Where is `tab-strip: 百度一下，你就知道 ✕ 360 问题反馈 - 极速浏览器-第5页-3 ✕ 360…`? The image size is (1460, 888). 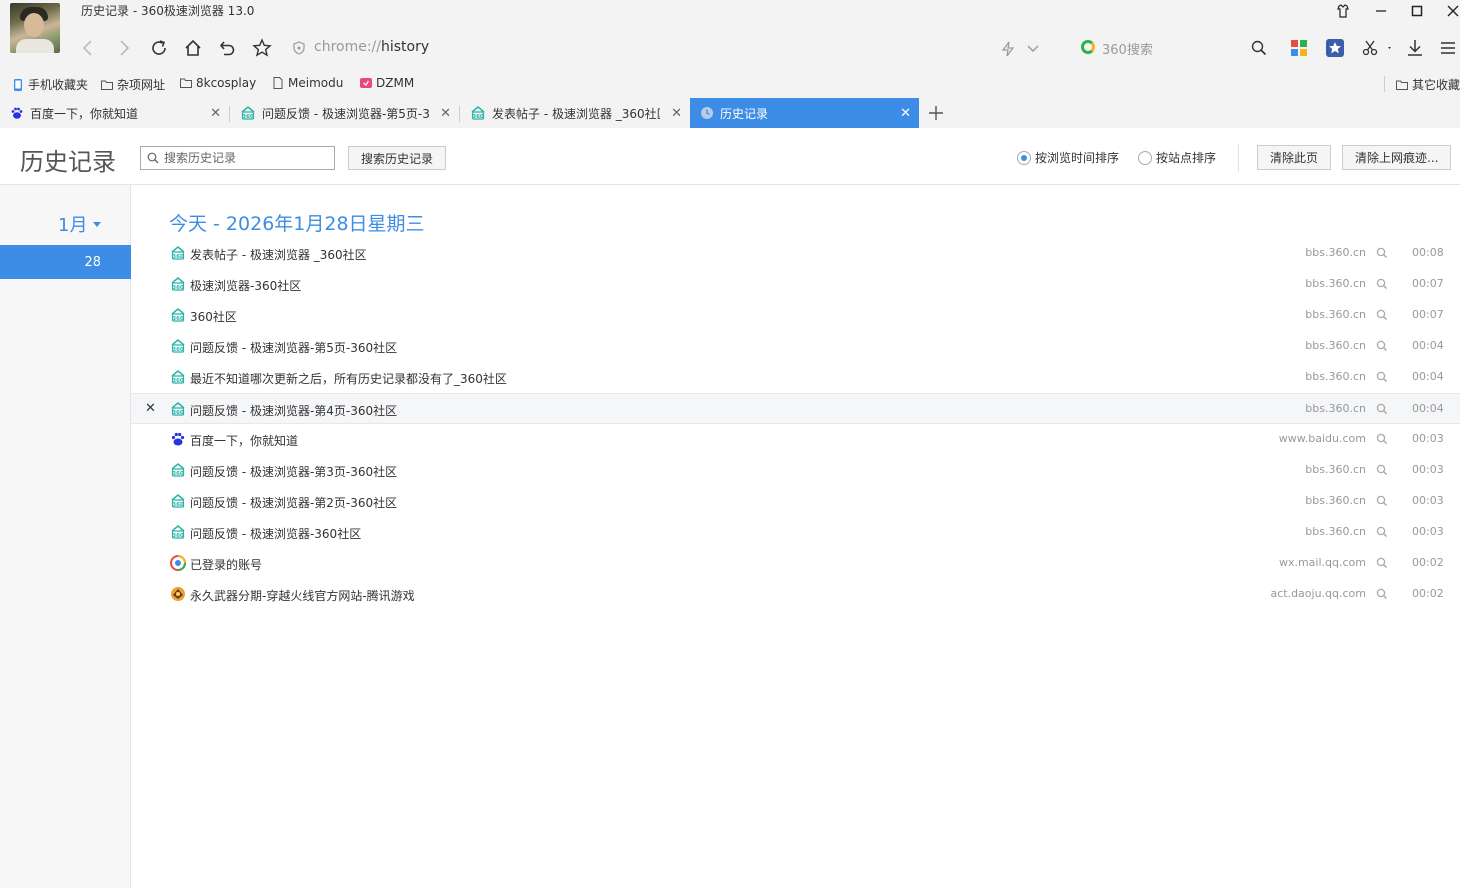
tab-strip: 百度一下，你就知道 ✕ 360 问题反馈 - 极速浏览器-第5页-3 ✕ 360… is located at coordinates (730, 113).